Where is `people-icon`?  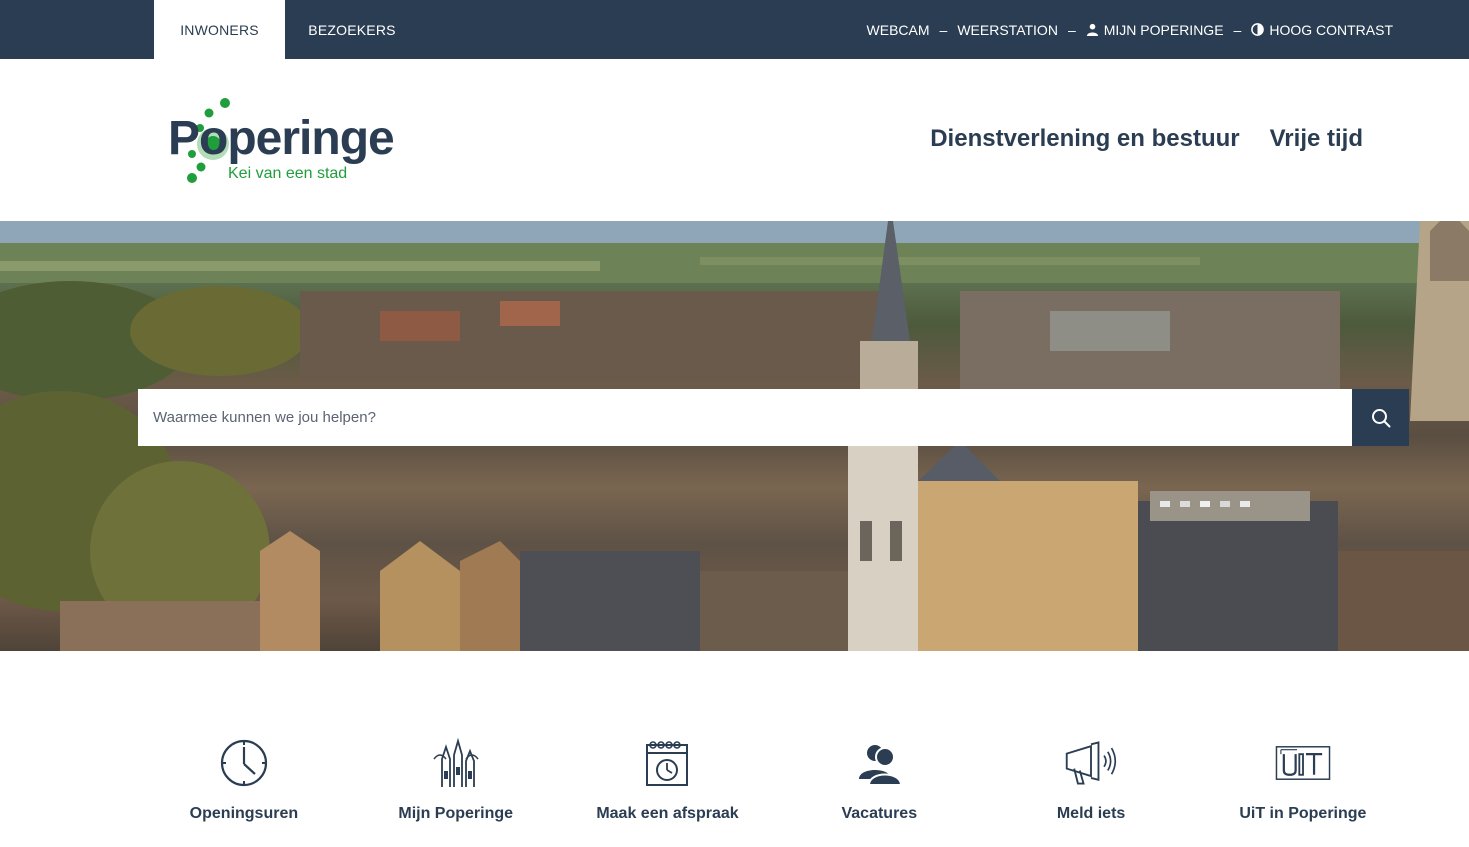 people-icon is located at coordinates (881, 765).